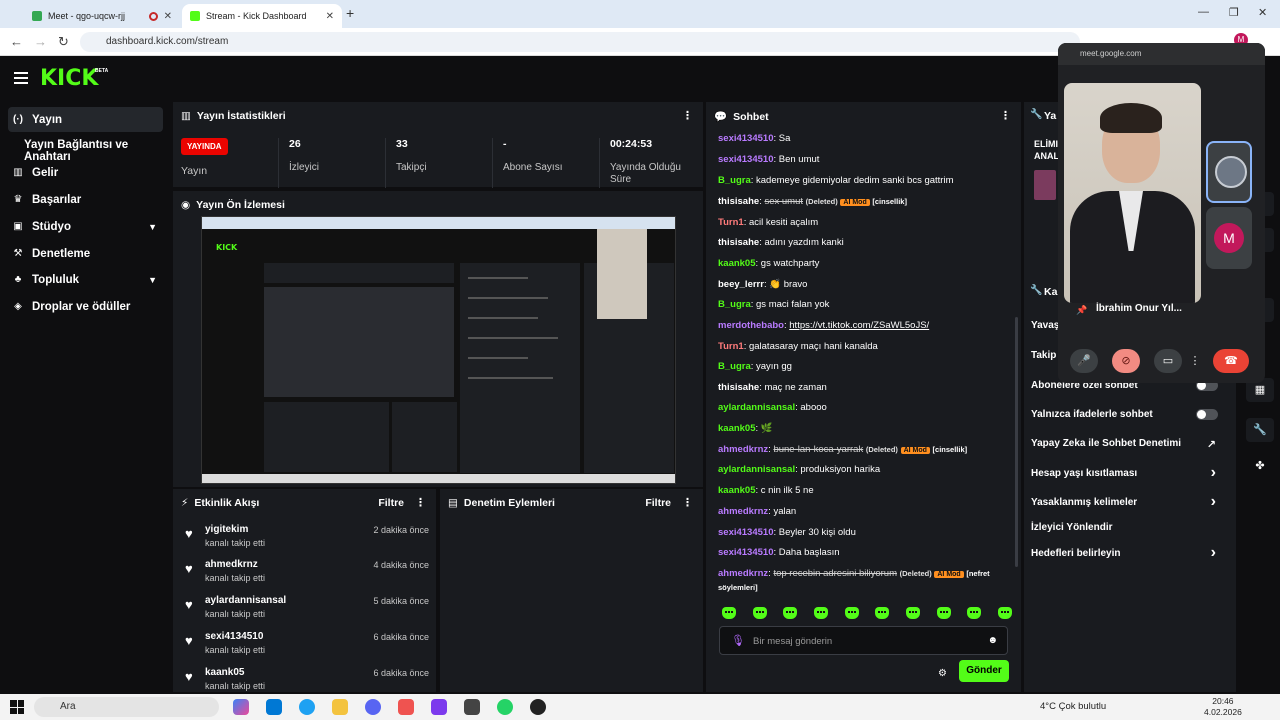 This screenshot has height=720, width=1280. What do you see at coordinates (1128, 444) in the screenshot?
I see `settings-row: Yapay Zeka ile Sohbet Denetimi ↗` at bounding box center [1128, 444].